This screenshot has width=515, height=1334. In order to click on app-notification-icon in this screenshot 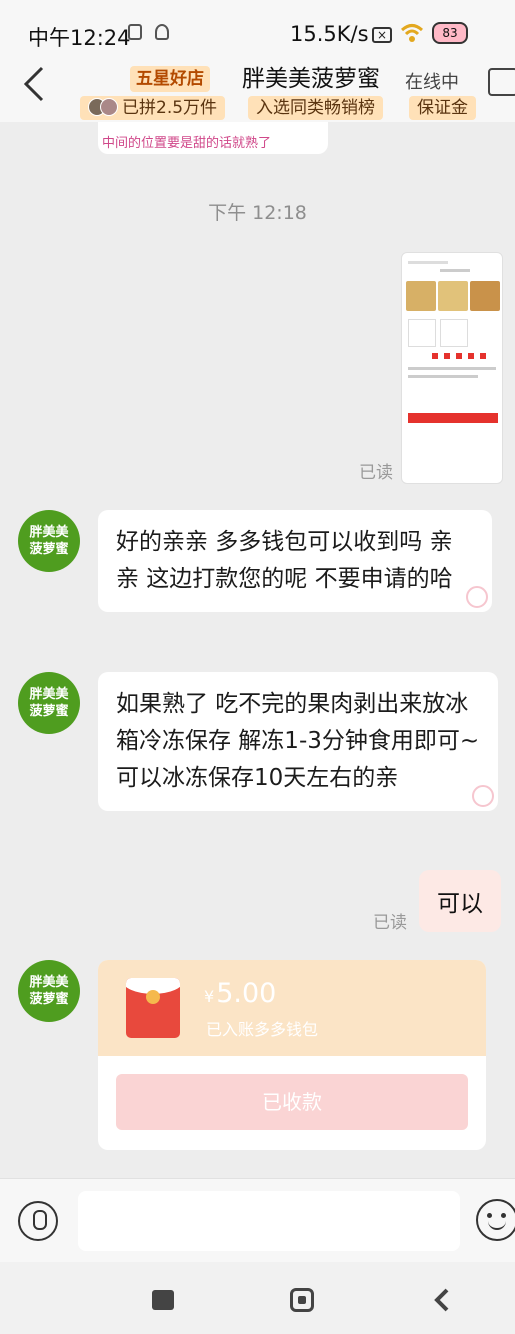, I will do `click(162, 32)`.